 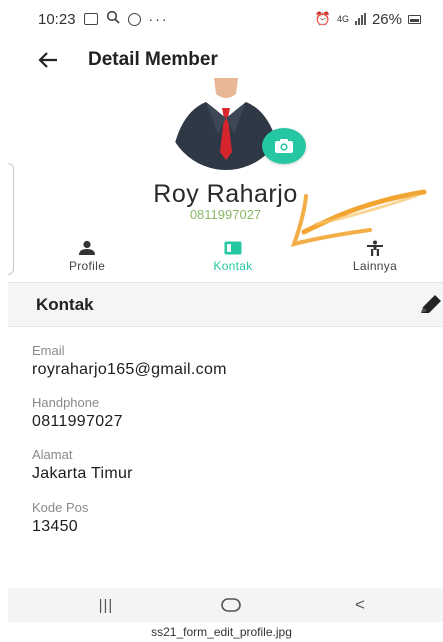 What do you see at coordinates (233, 266) in the screenshot?
I see `tab-kontak-label: Kontak` at bounding box center [233, 266].